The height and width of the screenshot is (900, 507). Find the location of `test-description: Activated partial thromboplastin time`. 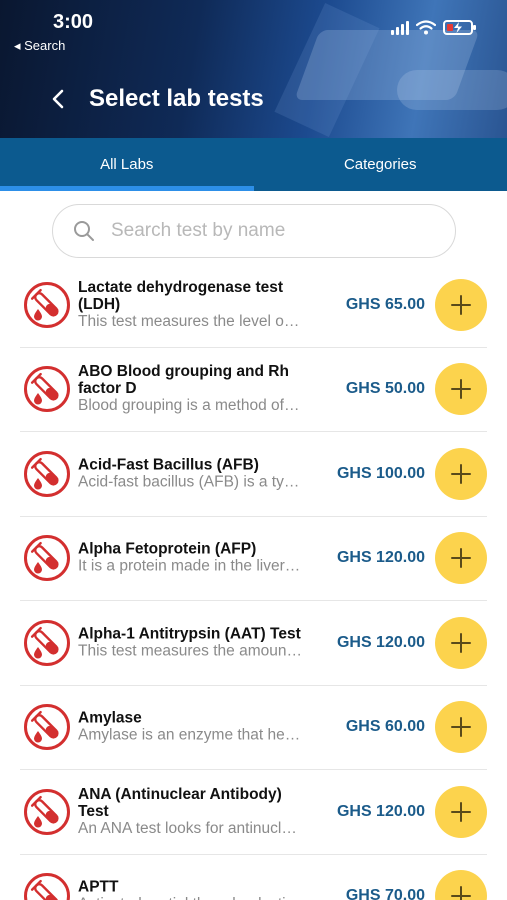

test-description: Activated partial thromboplastin time is located at coordinates (190, 898).